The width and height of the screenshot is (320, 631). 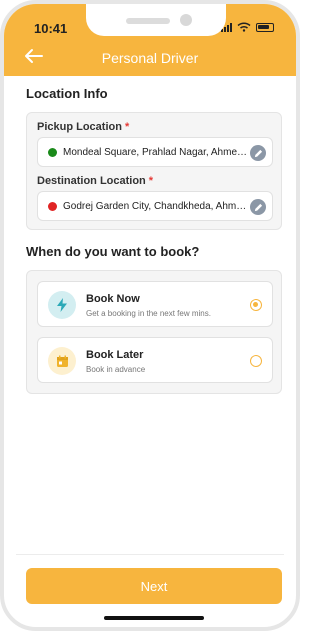 What do you see at coordinates (148, 21) in the screenshot?
I see `speaker-grill` at bounding box center [148, 21].